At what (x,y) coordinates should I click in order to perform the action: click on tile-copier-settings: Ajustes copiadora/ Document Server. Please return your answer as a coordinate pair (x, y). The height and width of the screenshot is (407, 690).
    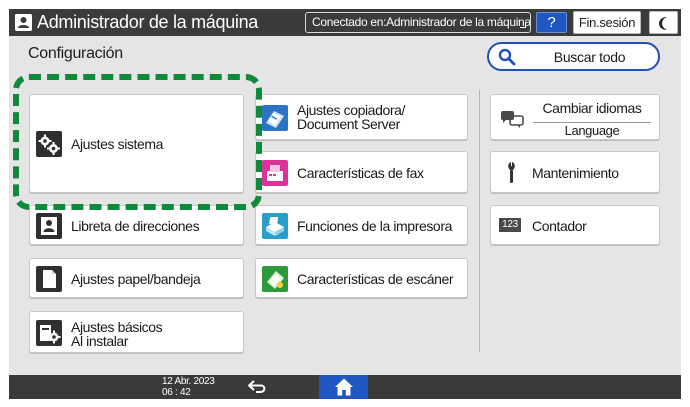
    Looking at the image, I should click on (361, 117).